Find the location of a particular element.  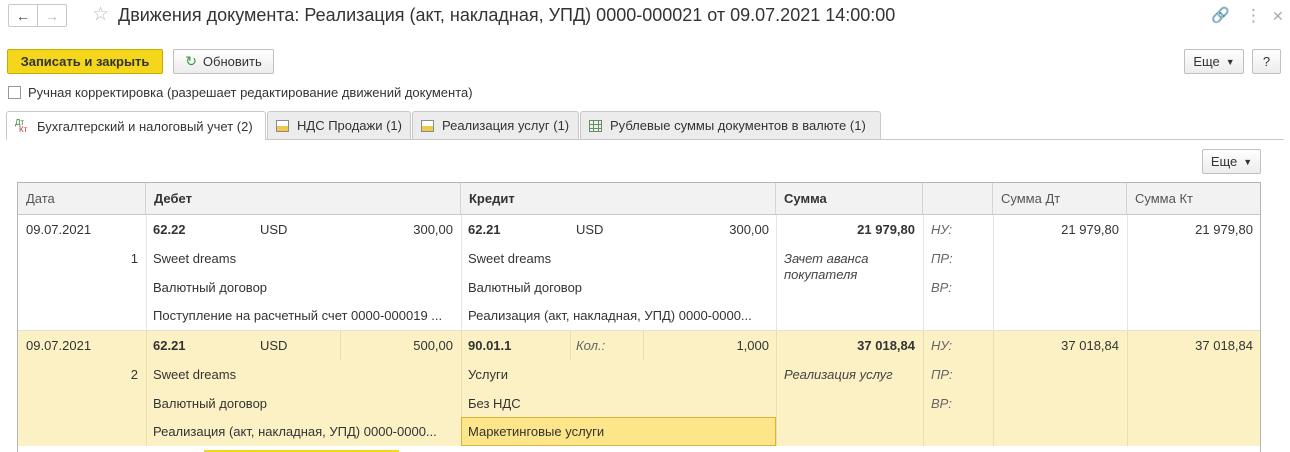

tab-accounting: Дт Кт Бухгалтерский и налоговый учет (2) is located at coordinates (136, 125).